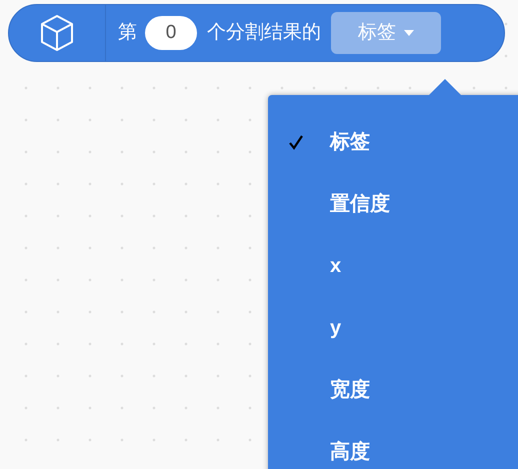 The width and height of the screenshot is (518, 469). What do you see at coordinates (409, 33) in the screenshot?
I see `caret-icon` at bounding box center [409, 33].